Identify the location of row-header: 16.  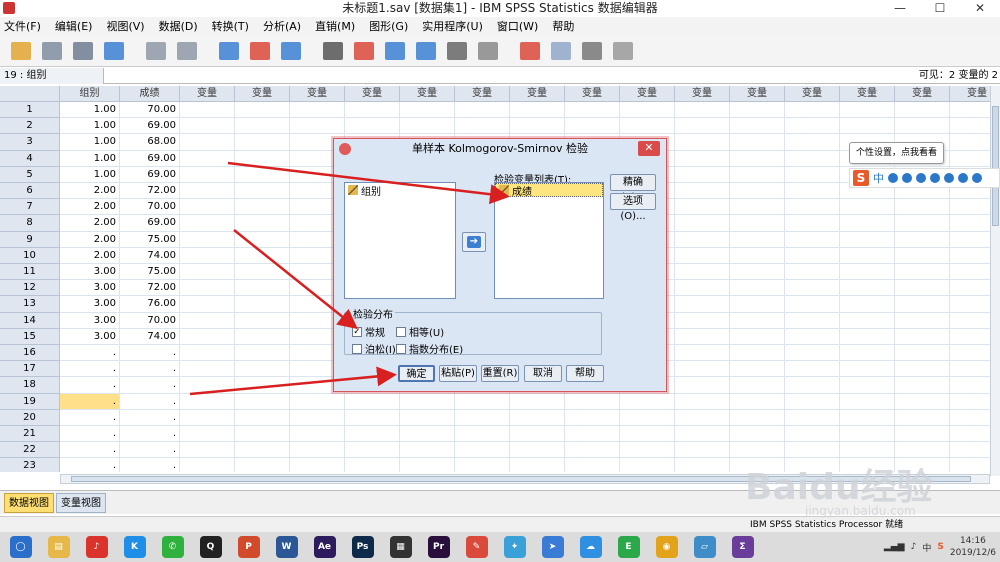
(30, 353).